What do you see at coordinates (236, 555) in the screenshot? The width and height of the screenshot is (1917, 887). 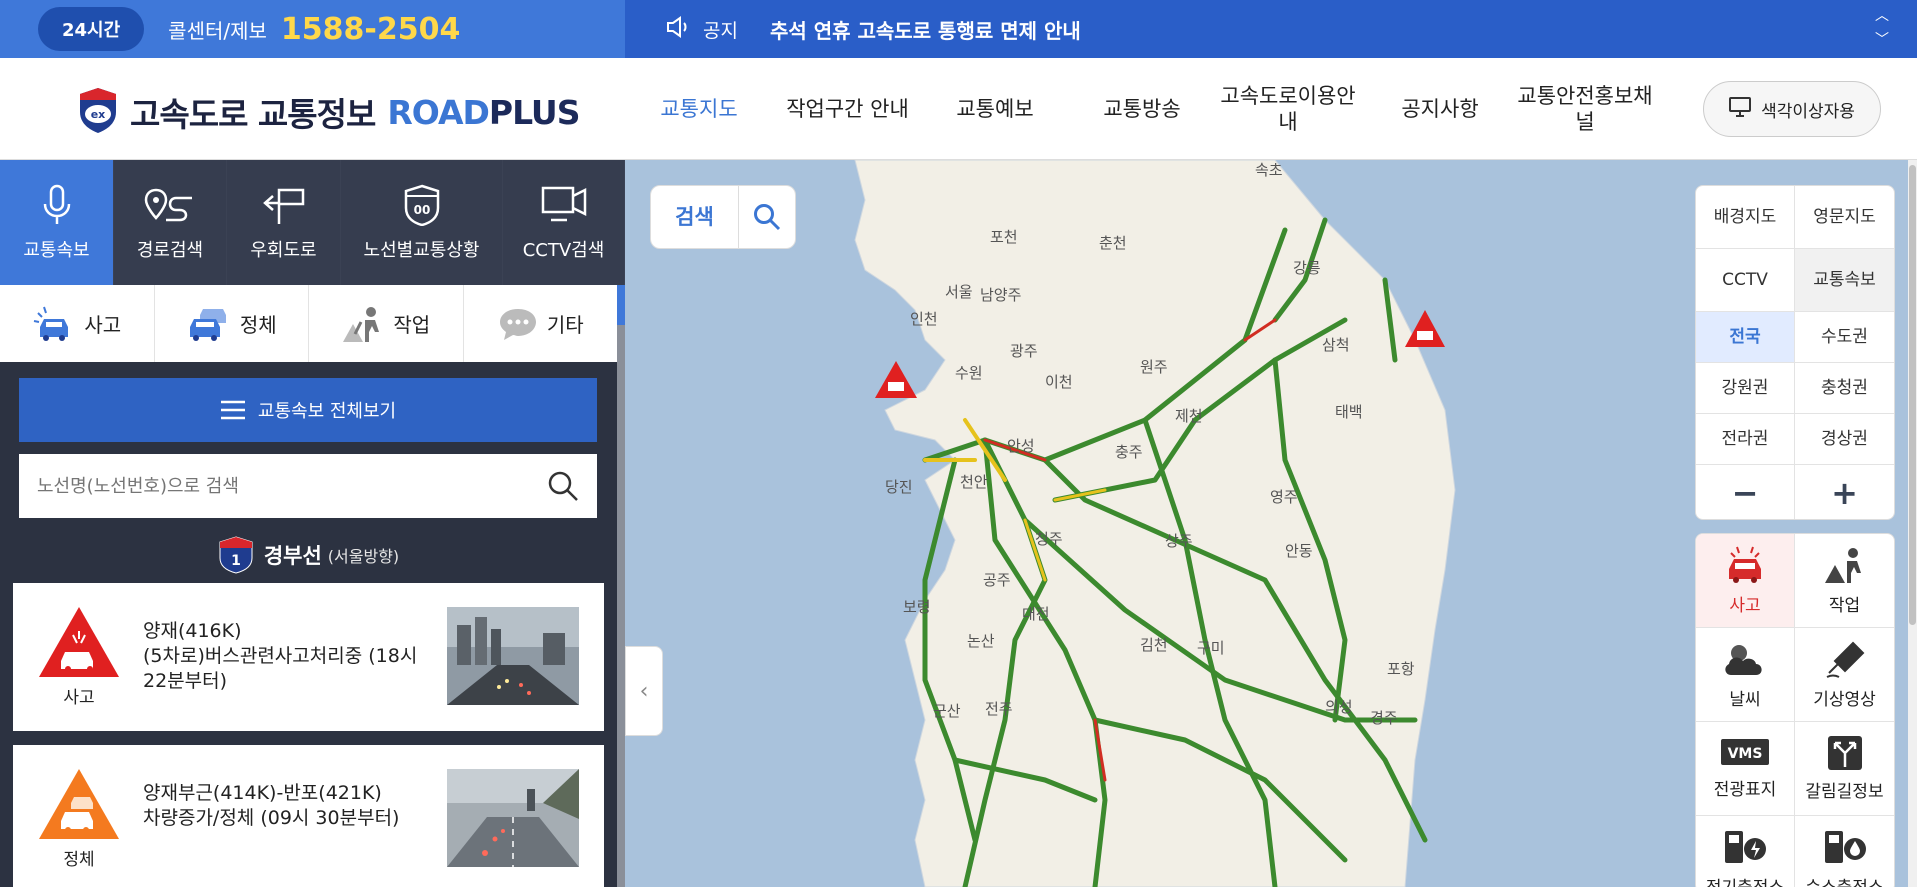 I see `route-shield-icon: 1` at bounding box center [236, 555].